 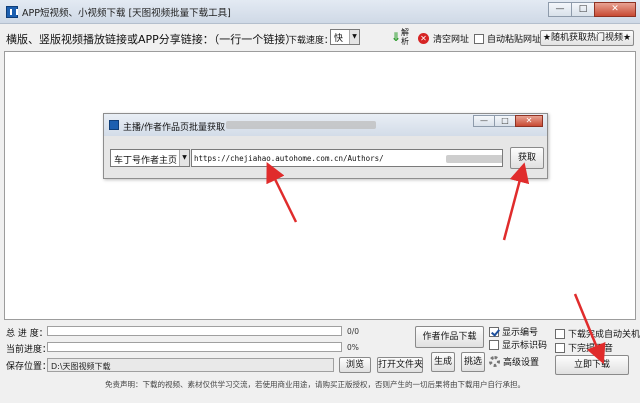 What do you see at coordinates (451, 39) in the screenshot?
I see `clear-urls-label: 清空网址` at bounding box center [451, 39].